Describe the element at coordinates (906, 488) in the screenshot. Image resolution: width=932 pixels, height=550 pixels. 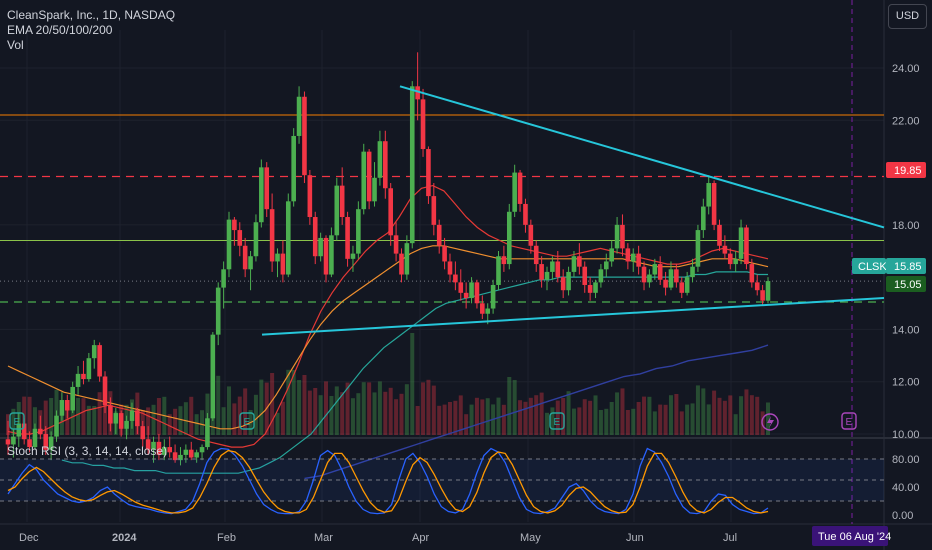
I see `rsi-tick-label: 40.00` at that location.